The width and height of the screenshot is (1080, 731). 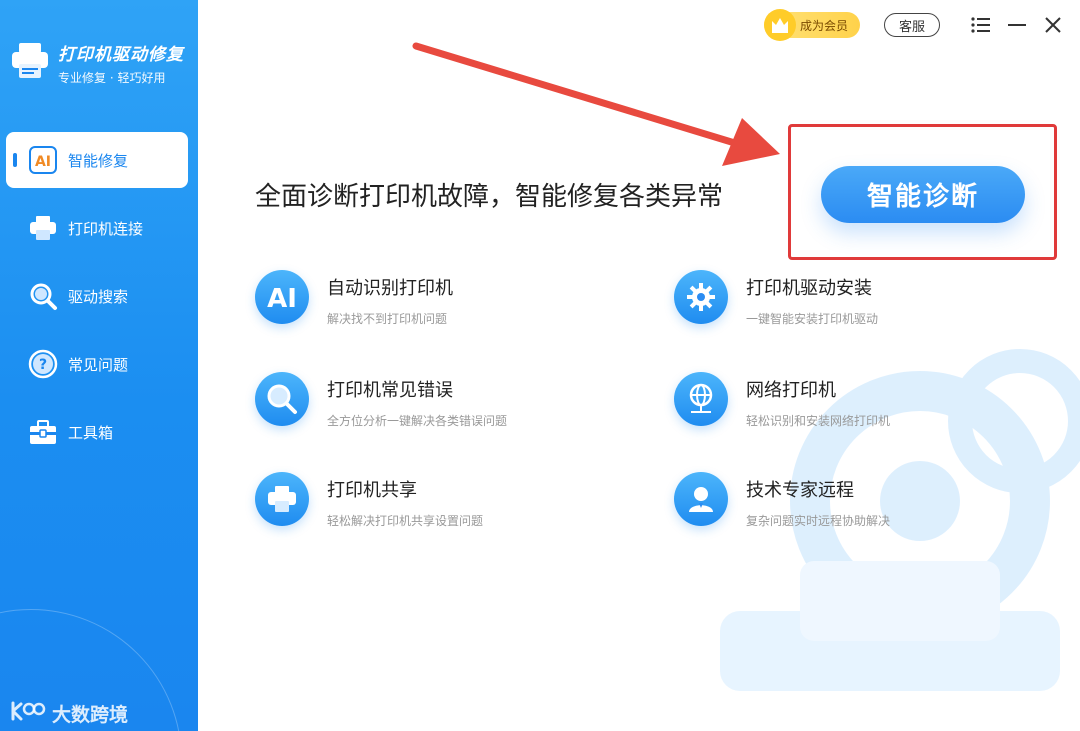 I want to click on sidebar-item-label: 工具箱, so click(x=91, y=432).